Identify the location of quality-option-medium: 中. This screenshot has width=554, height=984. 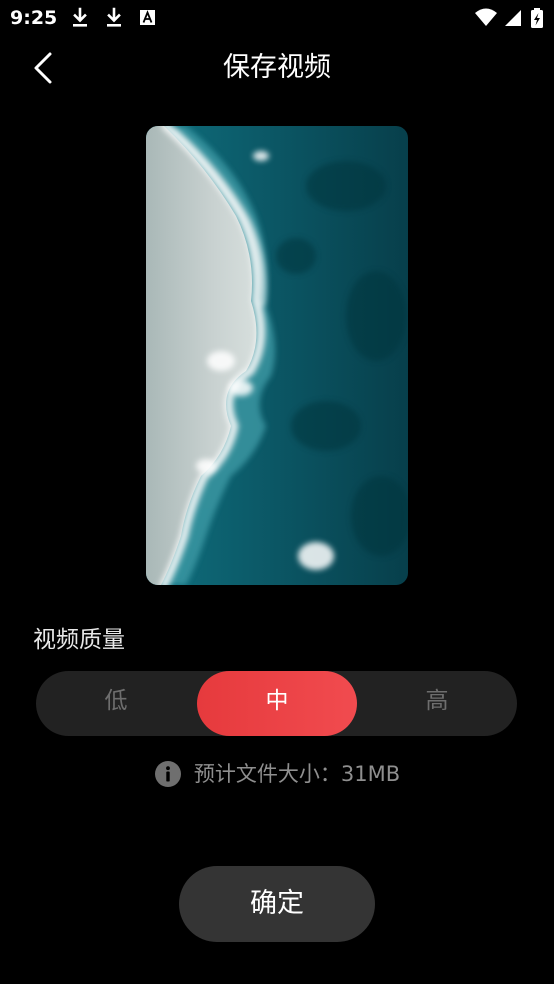
(277, 703).